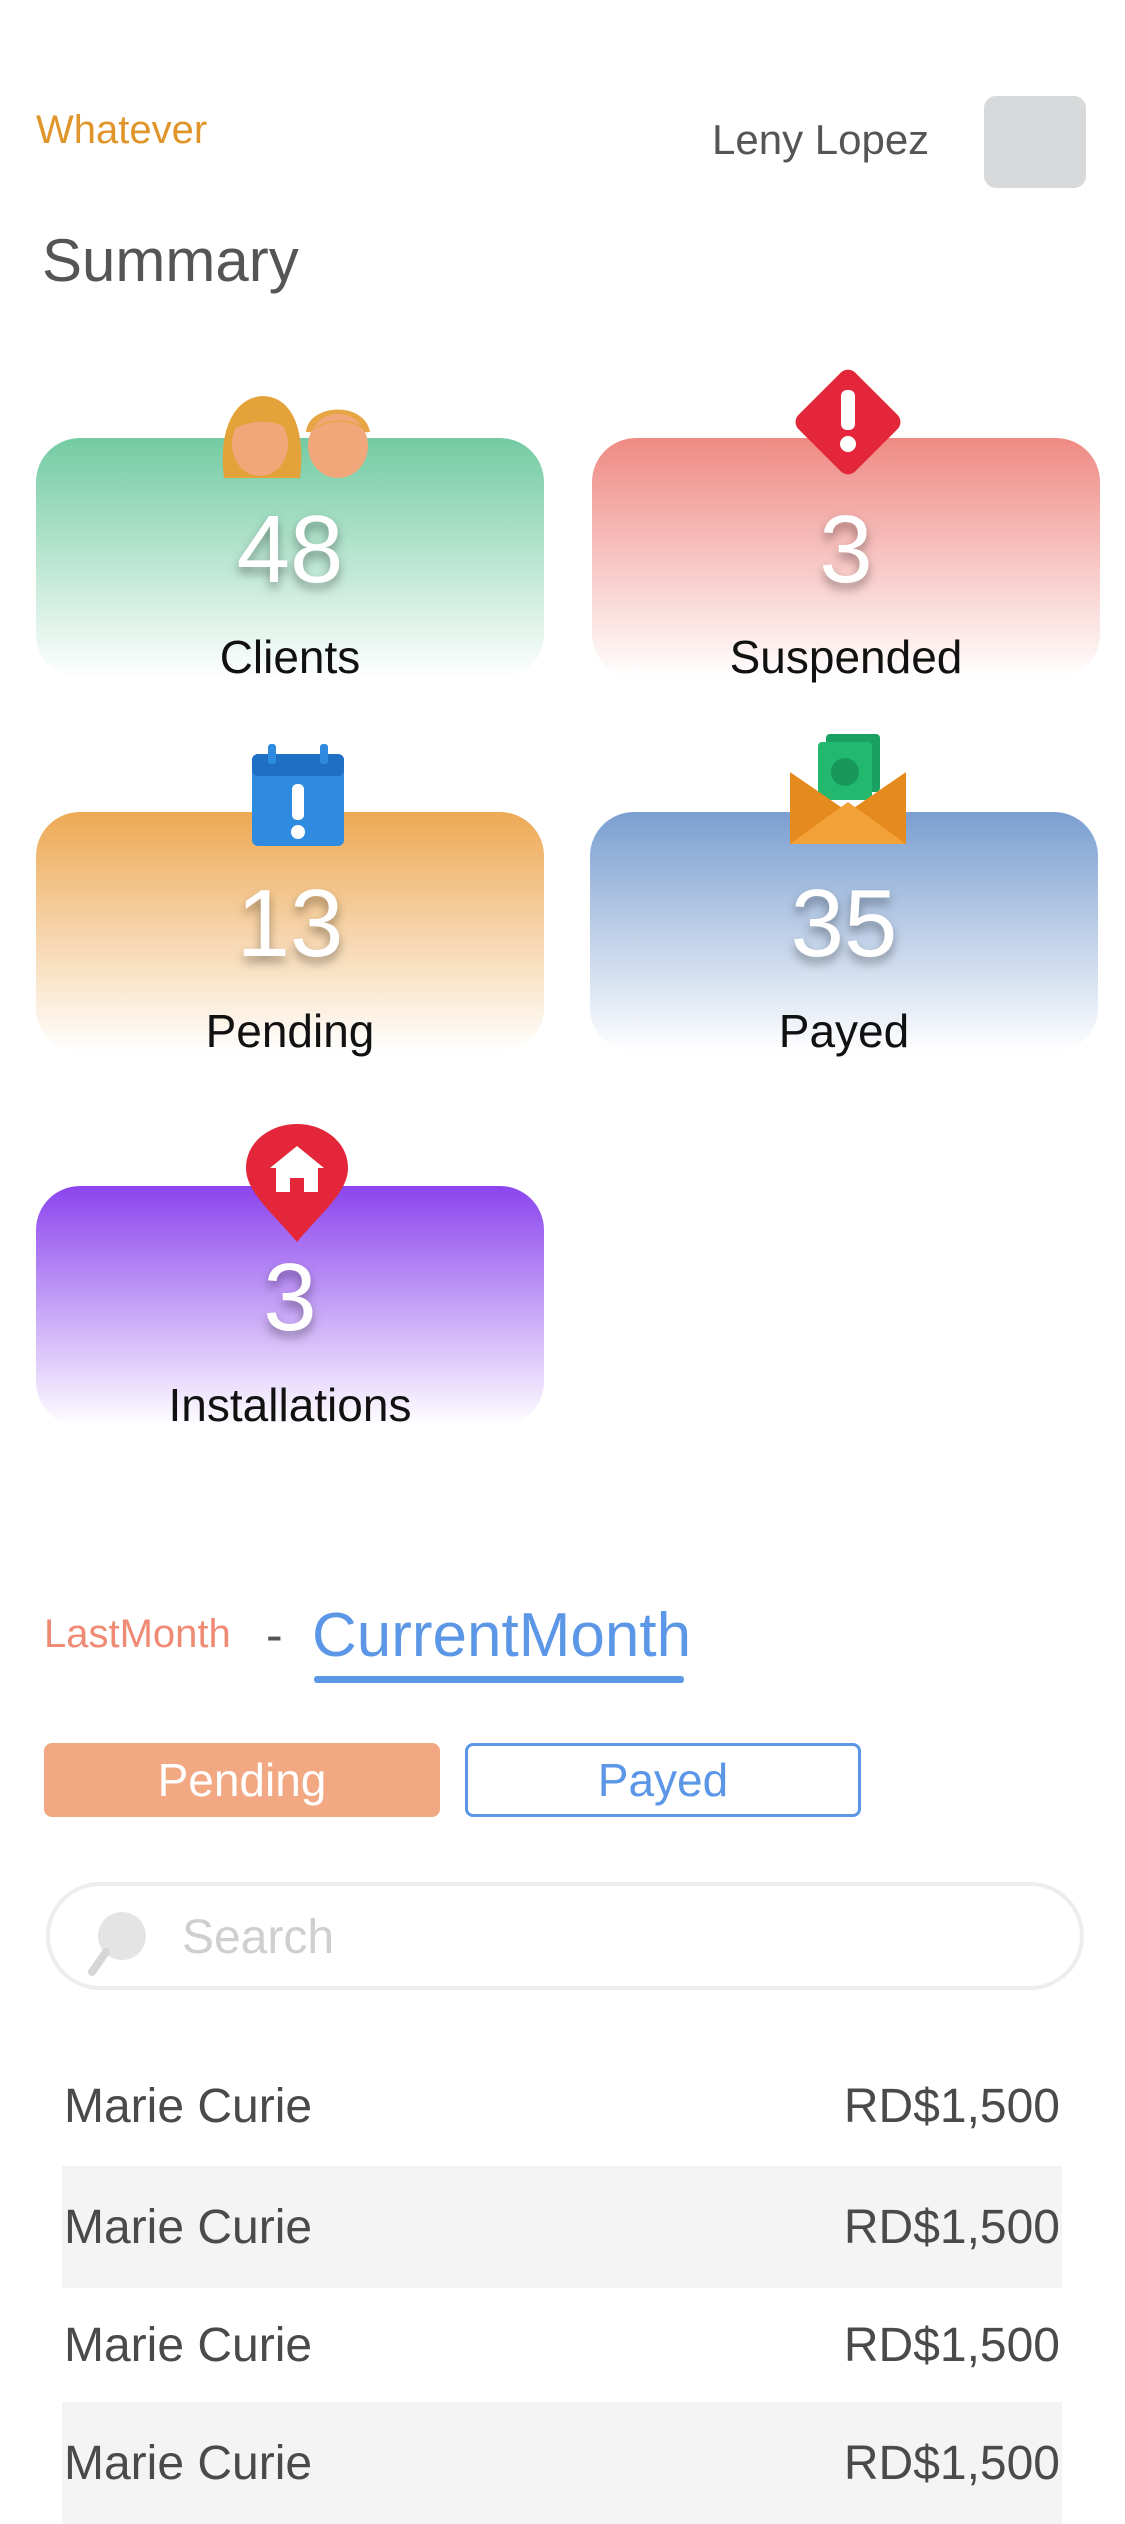  I want to click on installations-card: 3 Installations, so click(290, 1277).